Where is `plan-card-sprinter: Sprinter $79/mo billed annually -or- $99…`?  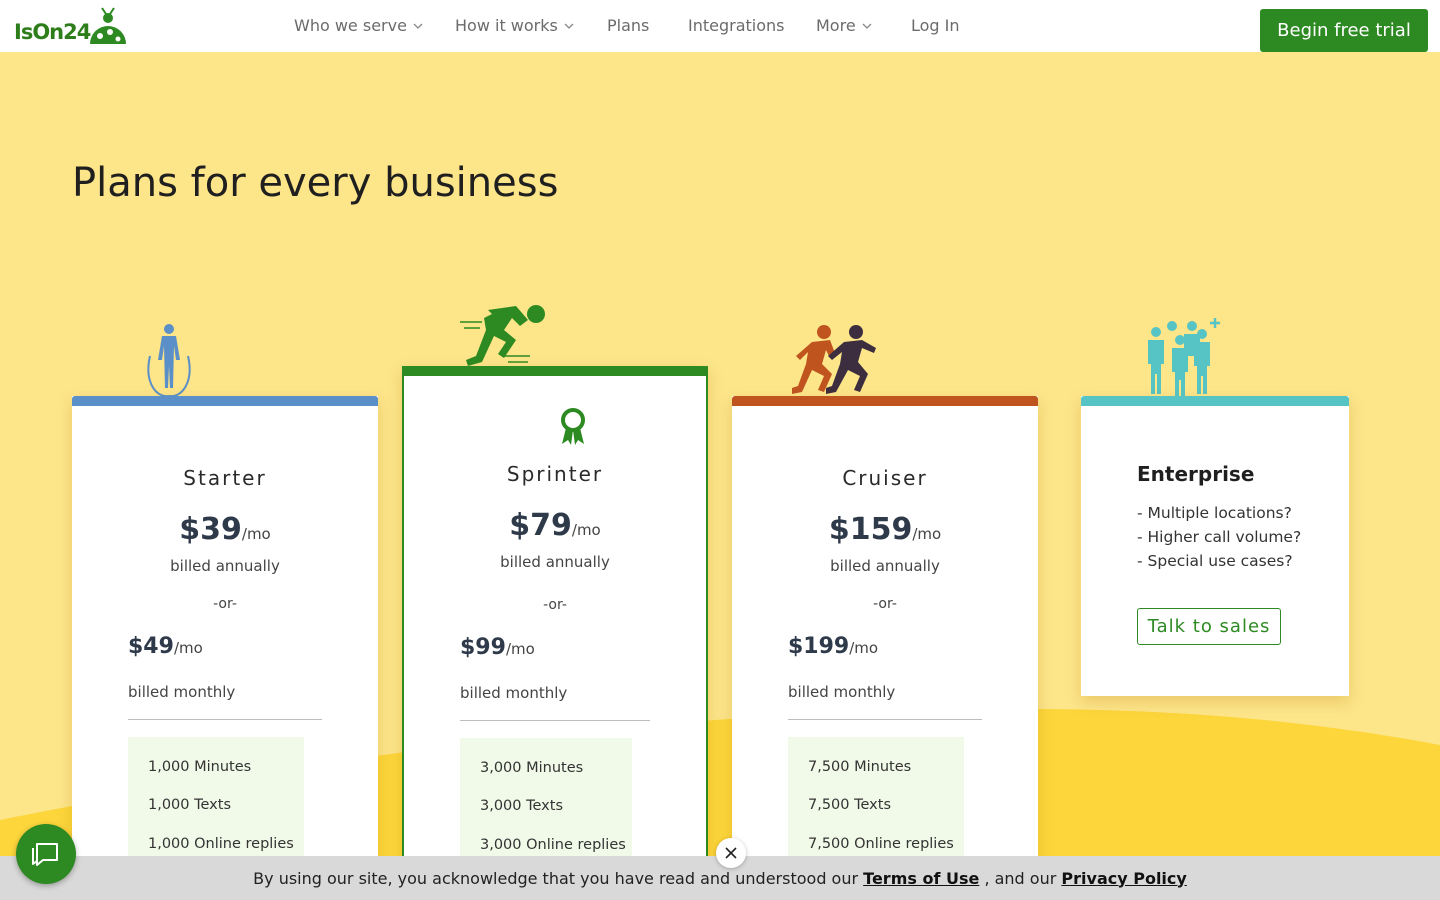 plan-card-sprinter: Sprinter $79/mo billed annually -or- $99… is located at coordinates (555, 617).